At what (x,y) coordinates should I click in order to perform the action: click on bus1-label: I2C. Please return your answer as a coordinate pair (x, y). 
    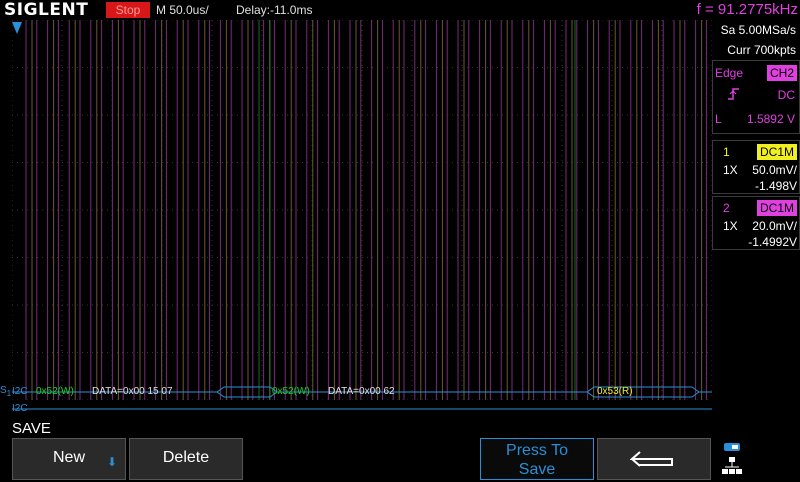
    Looking at the image, I should click on (20, 391).